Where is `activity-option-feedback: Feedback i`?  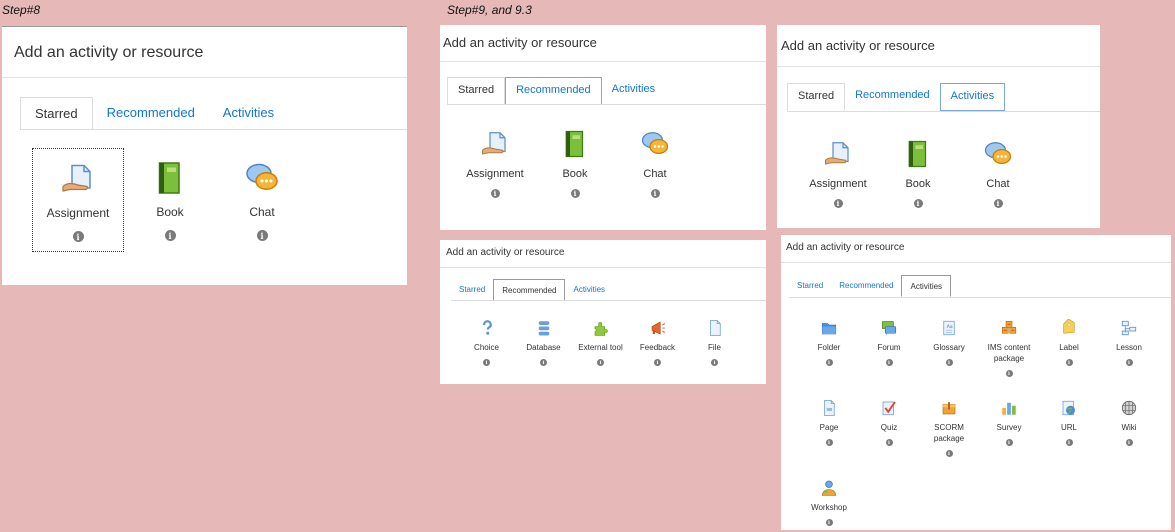 activity-option-feedback: Feedback i is located at coordinates (657, 347).